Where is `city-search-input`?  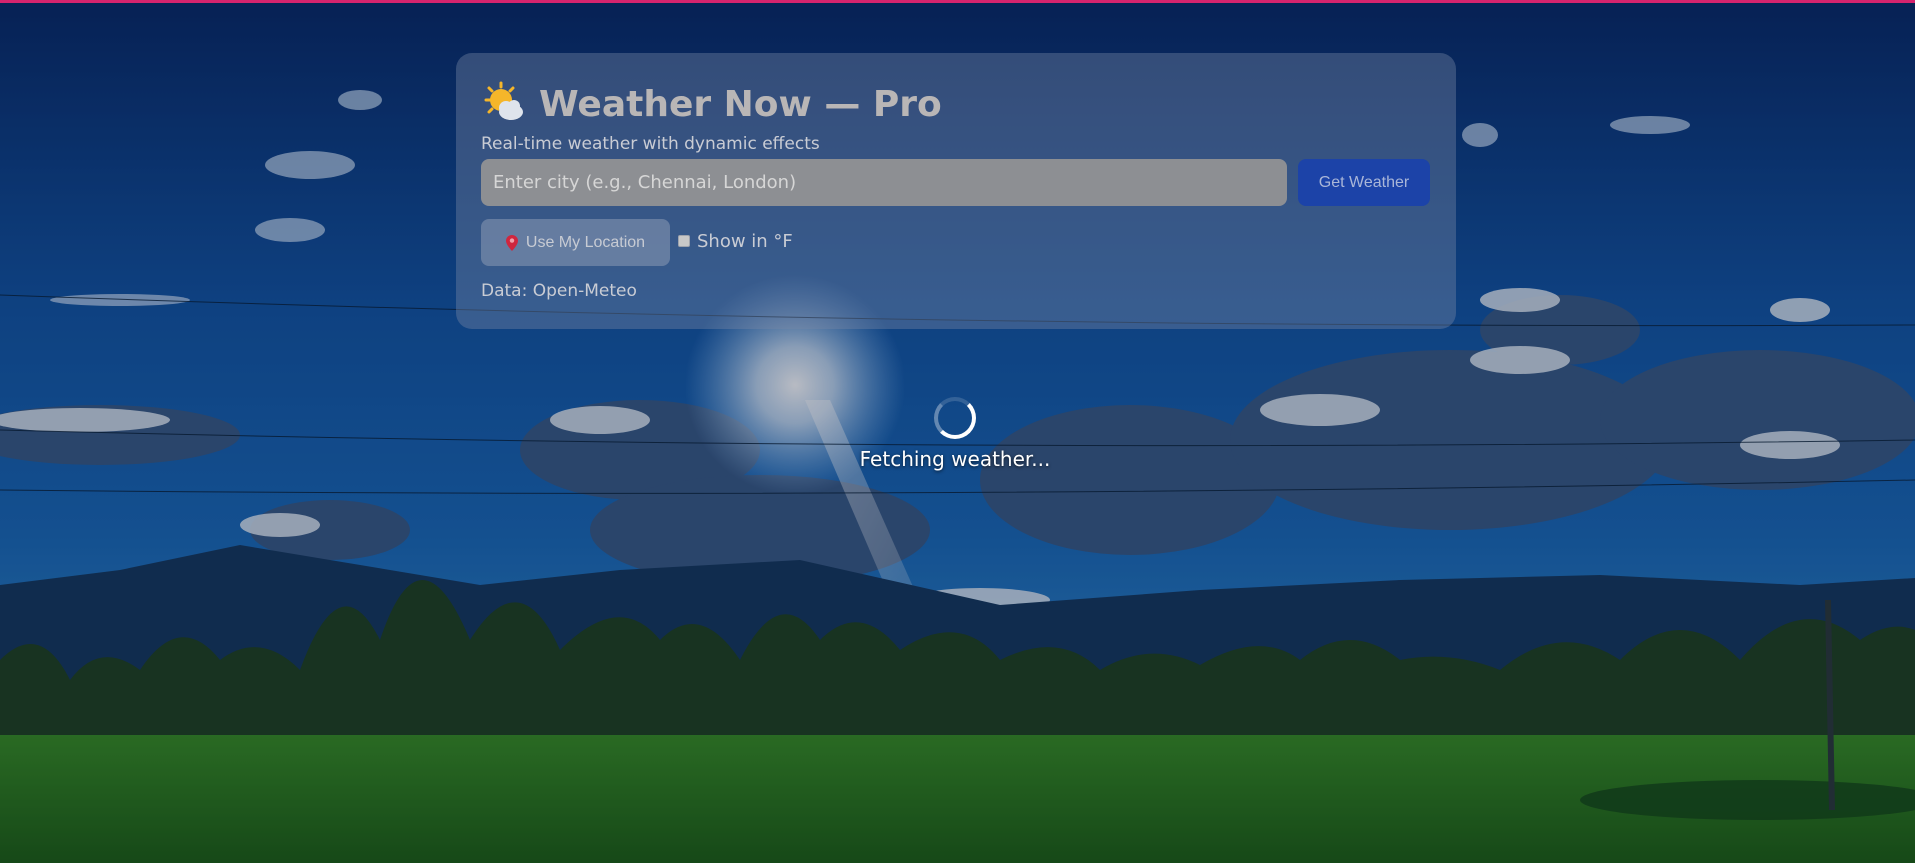 city-search-input is located at coordinates (884, 182).